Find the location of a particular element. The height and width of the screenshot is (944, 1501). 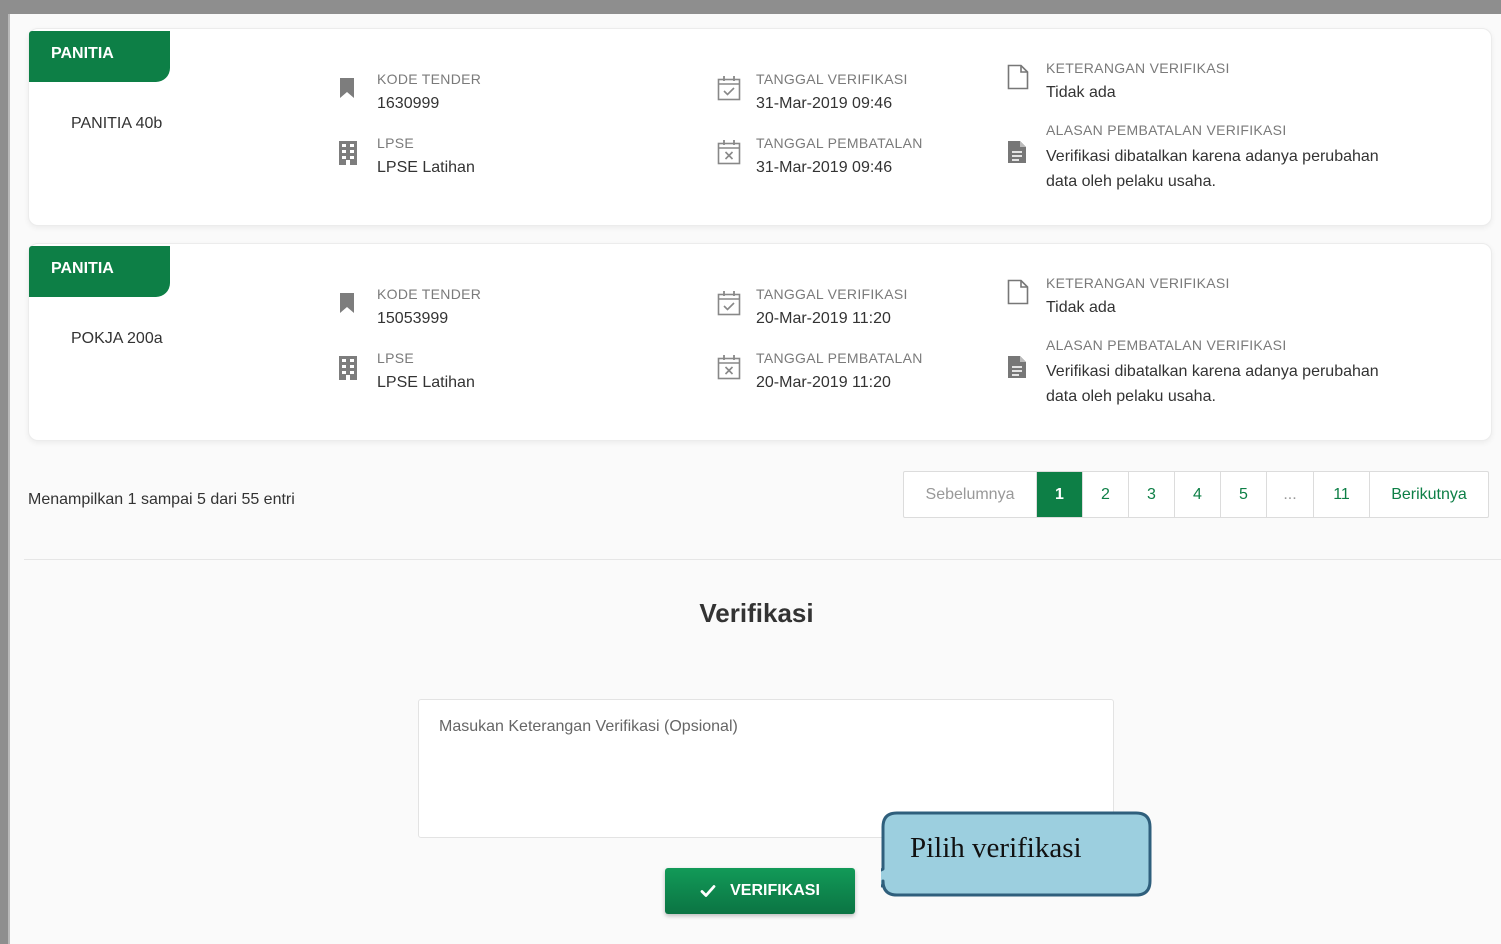

pagination-next-button: Berikutnya is located at coordinates (1428, 494).